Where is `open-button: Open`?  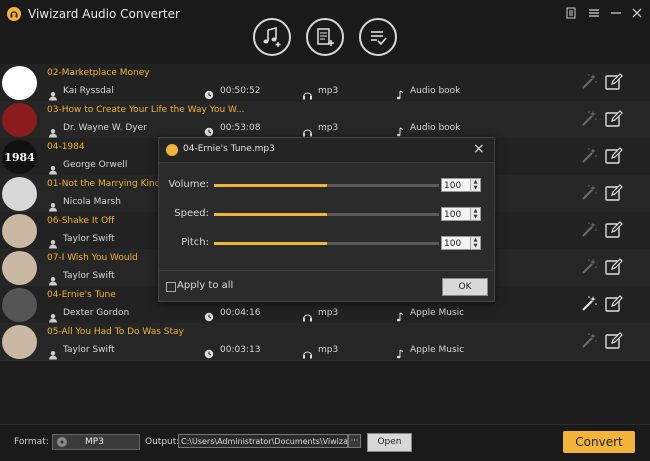
open-button: Open is located at coordinates (389, 442).